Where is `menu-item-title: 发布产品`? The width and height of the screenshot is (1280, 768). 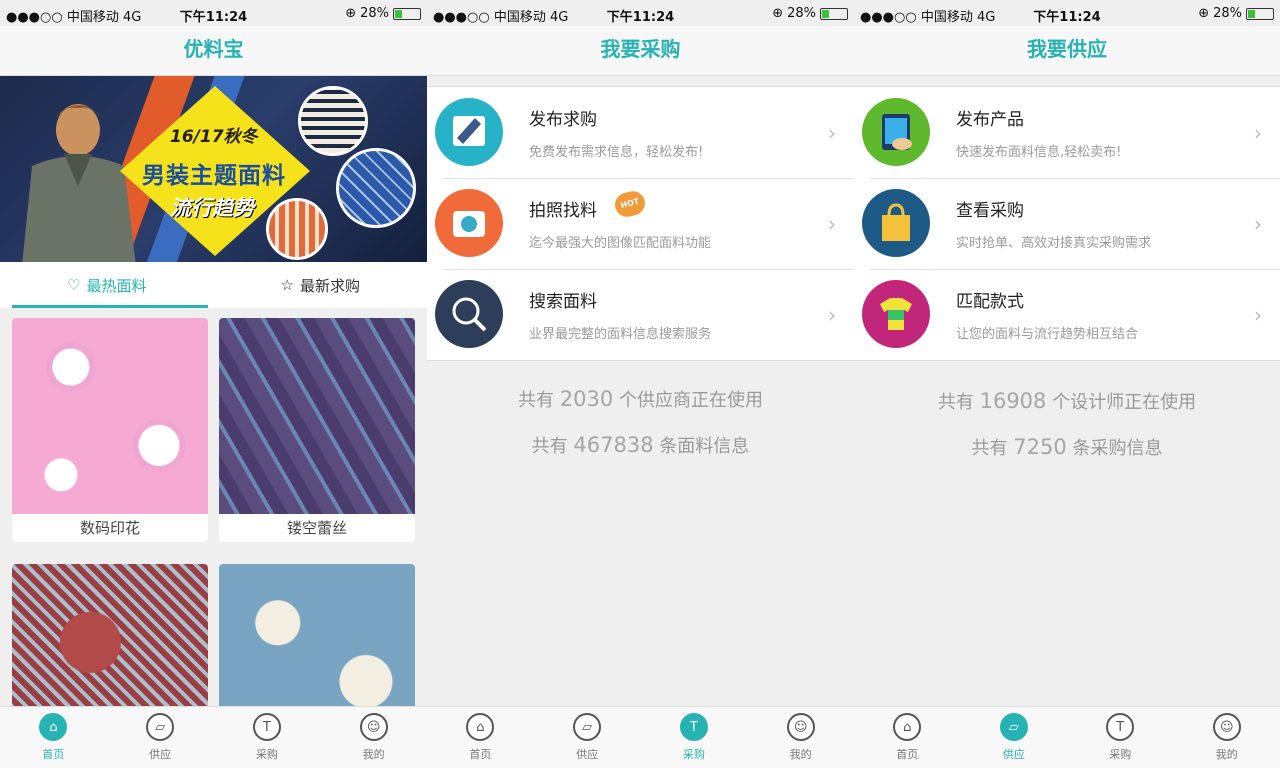 menu-item-title: 发布产品 is located at coordinates (990, 120).